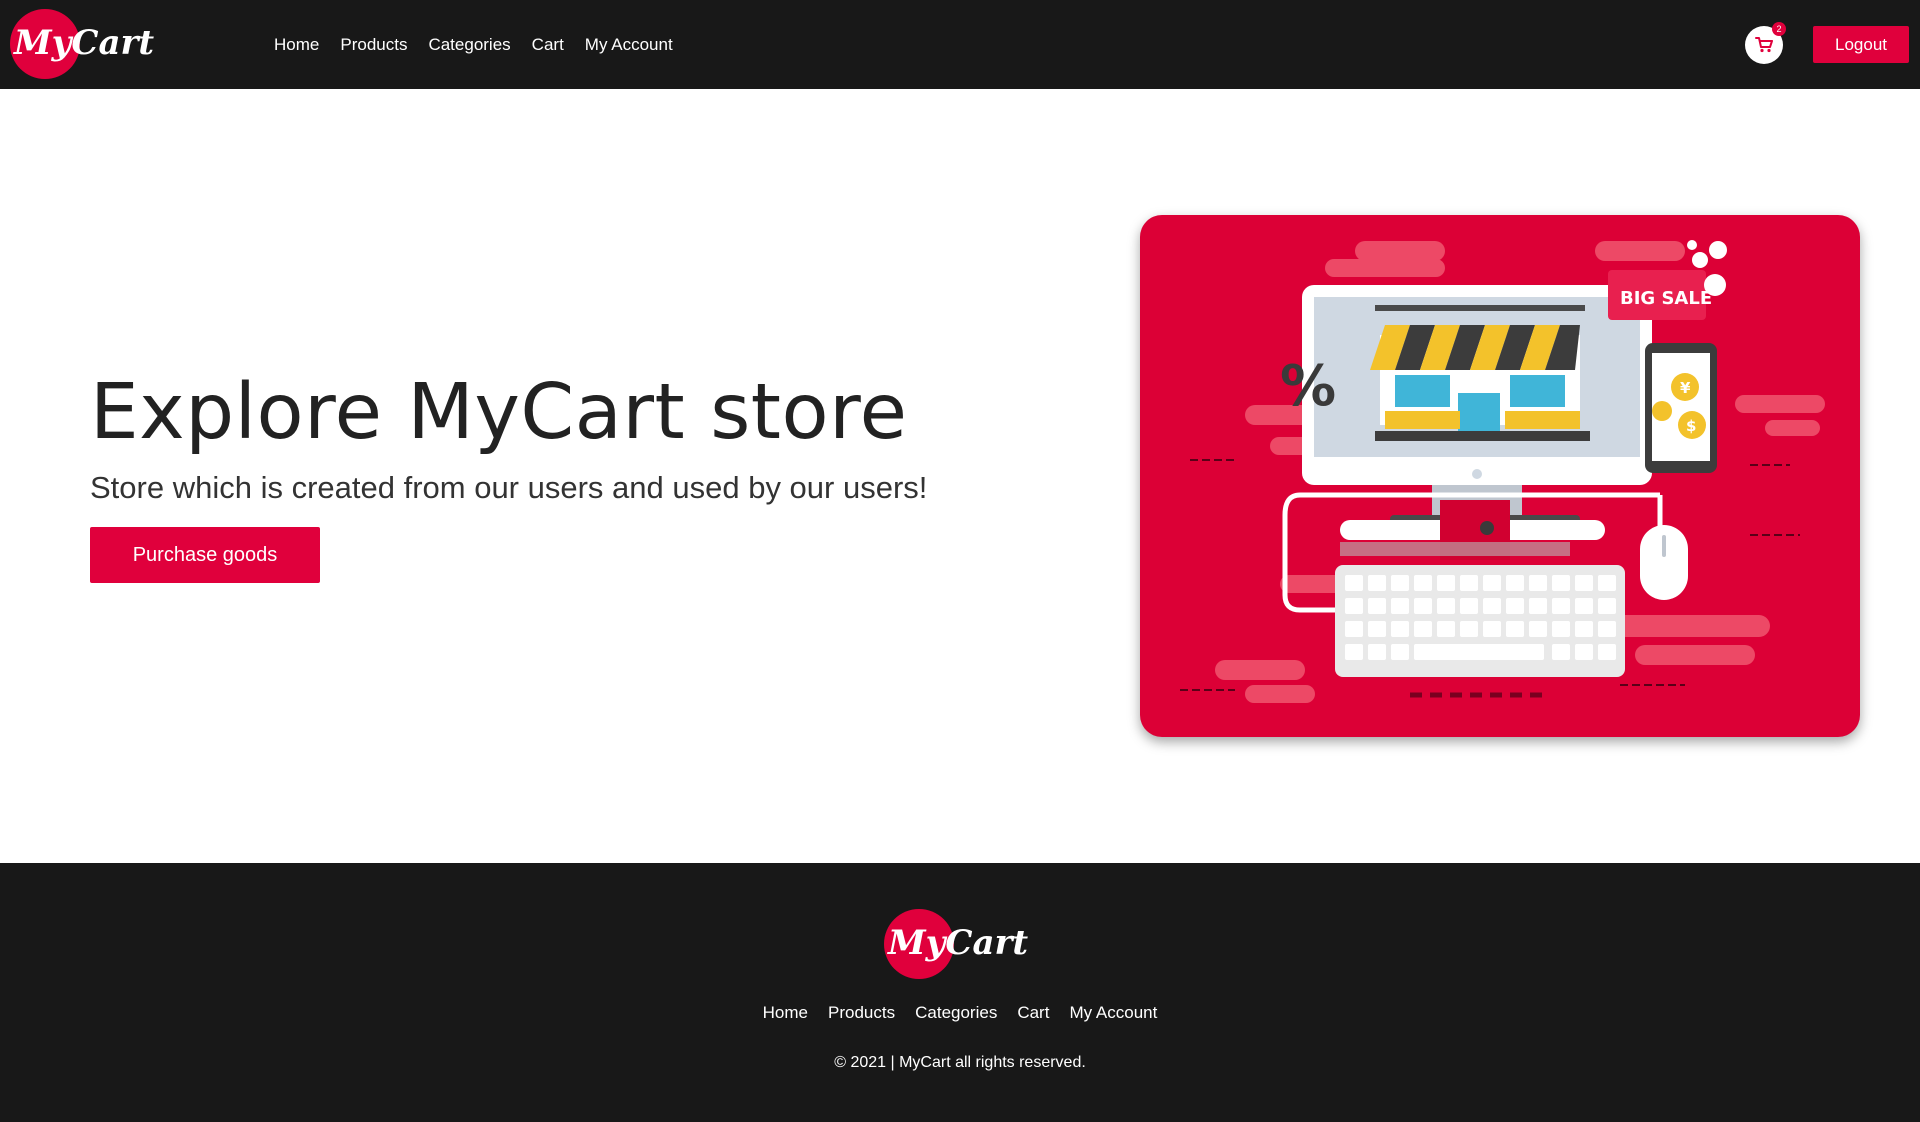  I want to click on big-sale-label: BIG SALE, so click(1666, 298).